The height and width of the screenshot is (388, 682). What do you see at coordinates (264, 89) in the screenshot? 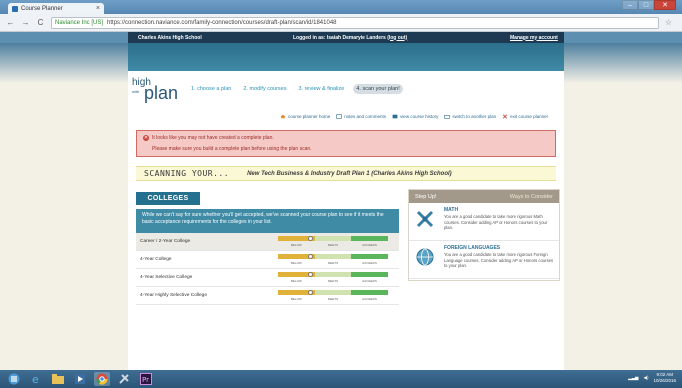
I see `step-modify-courses: 2. modify courses` at bounding box center [264, 89].